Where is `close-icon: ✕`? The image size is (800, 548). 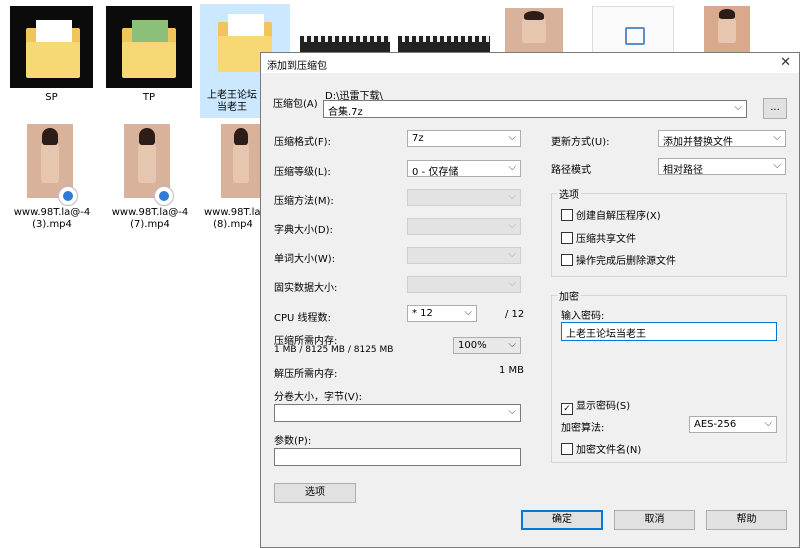
close-icon: ✕ is located at coordinates (785, 62).